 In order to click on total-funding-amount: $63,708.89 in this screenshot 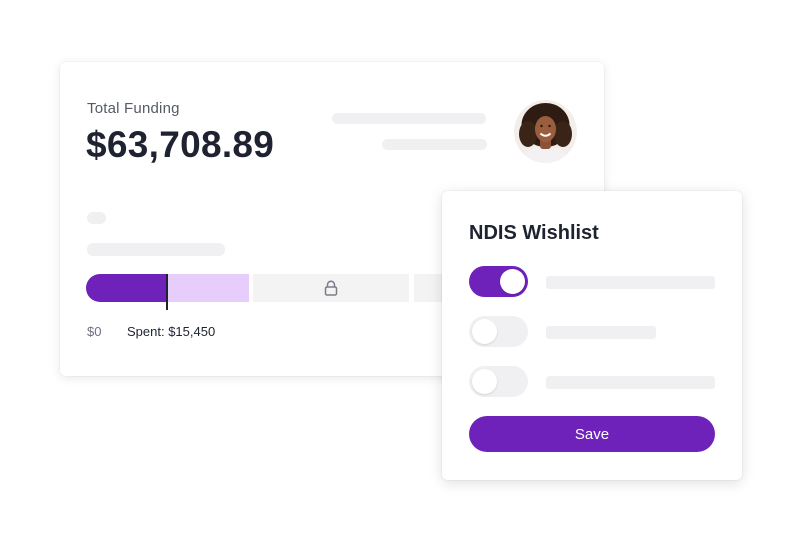, I will do `click(180, 144)`.